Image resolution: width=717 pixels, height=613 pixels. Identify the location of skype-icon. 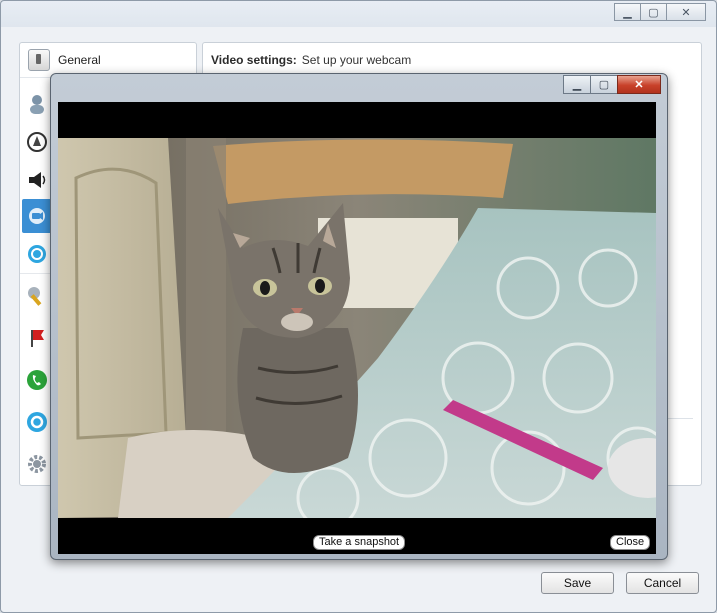
(37, 254).